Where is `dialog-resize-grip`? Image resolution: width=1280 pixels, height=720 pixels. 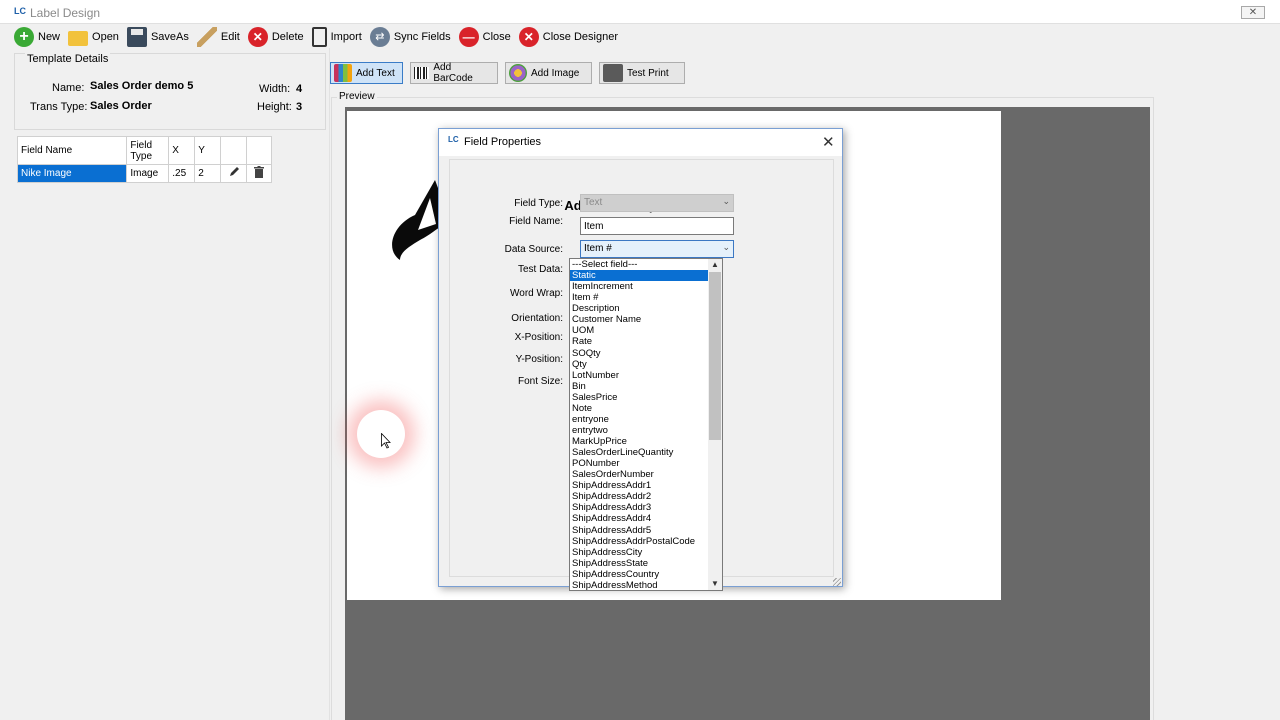
dialog-resize-grip is located at coordinates (837, 582).